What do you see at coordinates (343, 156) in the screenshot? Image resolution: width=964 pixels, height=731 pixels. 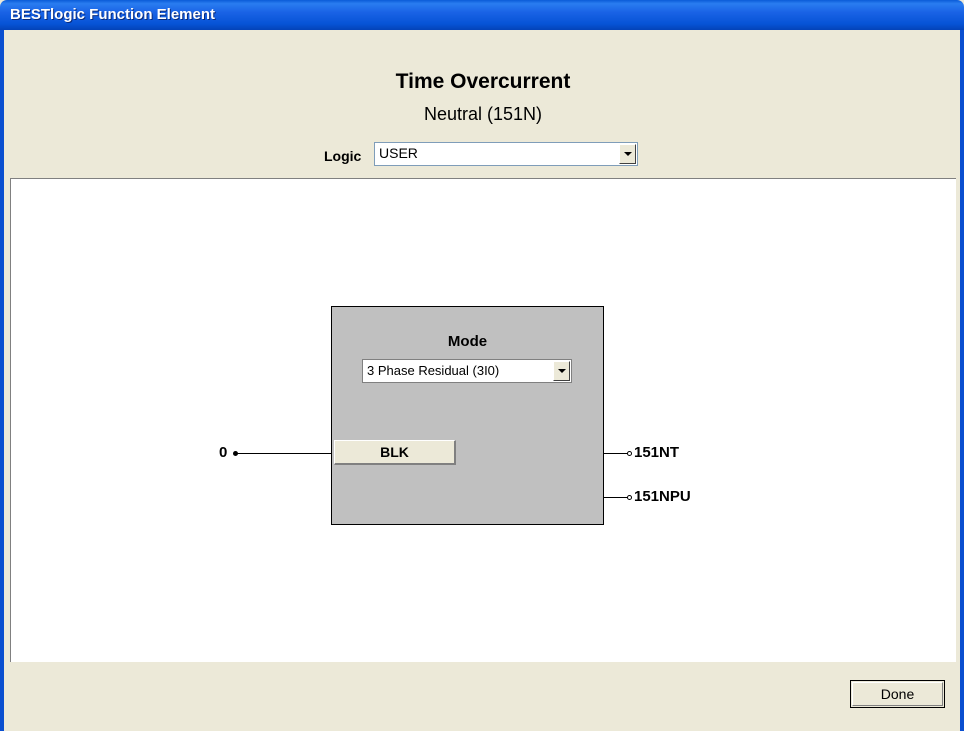 I see `logic-label: Logic` at bounding box center [343, 156].